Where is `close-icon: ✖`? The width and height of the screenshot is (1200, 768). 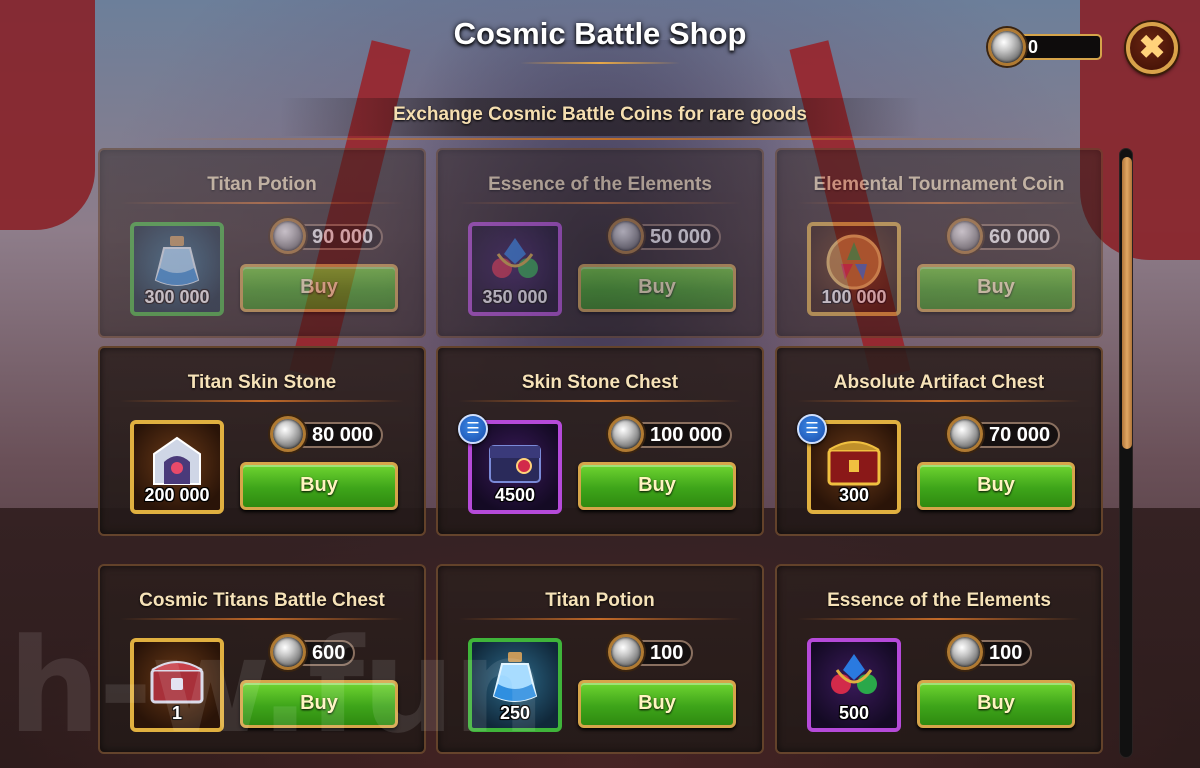 close-icon: ✖ is located at coordinates (1152, 47).